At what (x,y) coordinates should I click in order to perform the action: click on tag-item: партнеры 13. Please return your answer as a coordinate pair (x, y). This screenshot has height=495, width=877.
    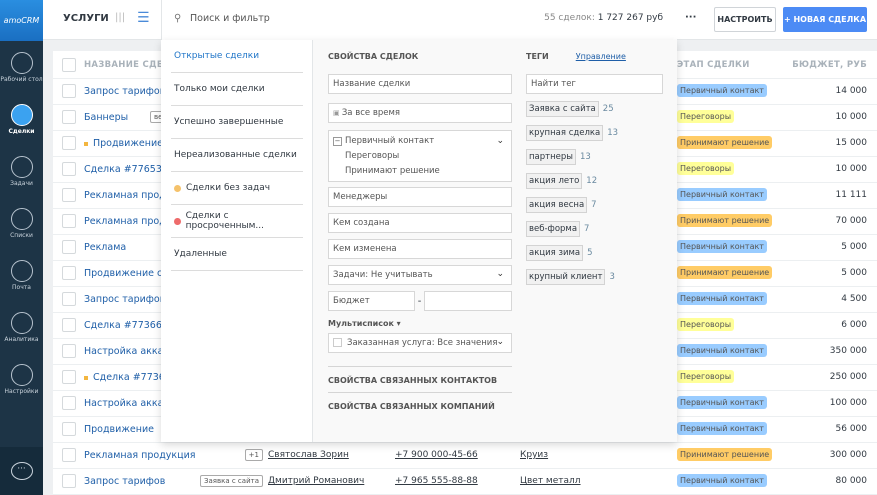
    Looking at the image, I should click on (595, 157).